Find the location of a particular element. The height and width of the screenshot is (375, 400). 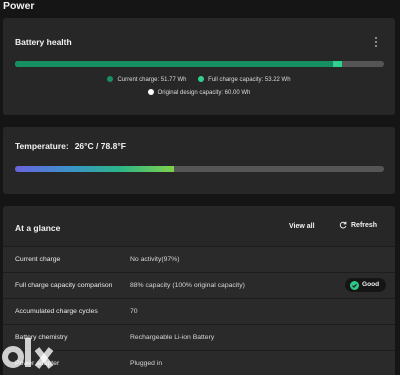

table-row: Accumulated charge cycles 70 is located at coordinates (199, 311).